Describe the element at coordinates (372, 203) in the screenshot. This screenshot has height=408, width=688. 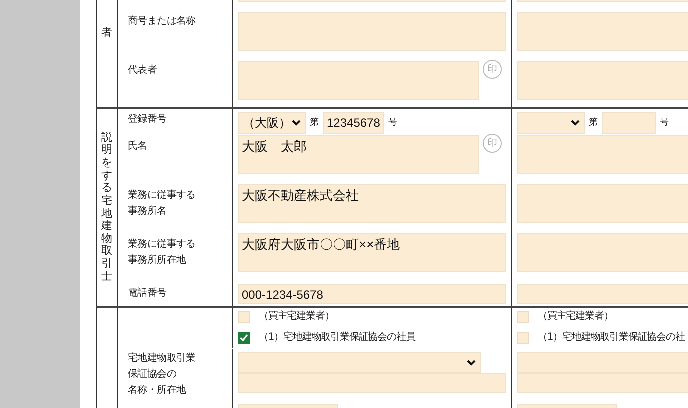
I see `text-area-field: 大阪不動産株式会社` at that location.